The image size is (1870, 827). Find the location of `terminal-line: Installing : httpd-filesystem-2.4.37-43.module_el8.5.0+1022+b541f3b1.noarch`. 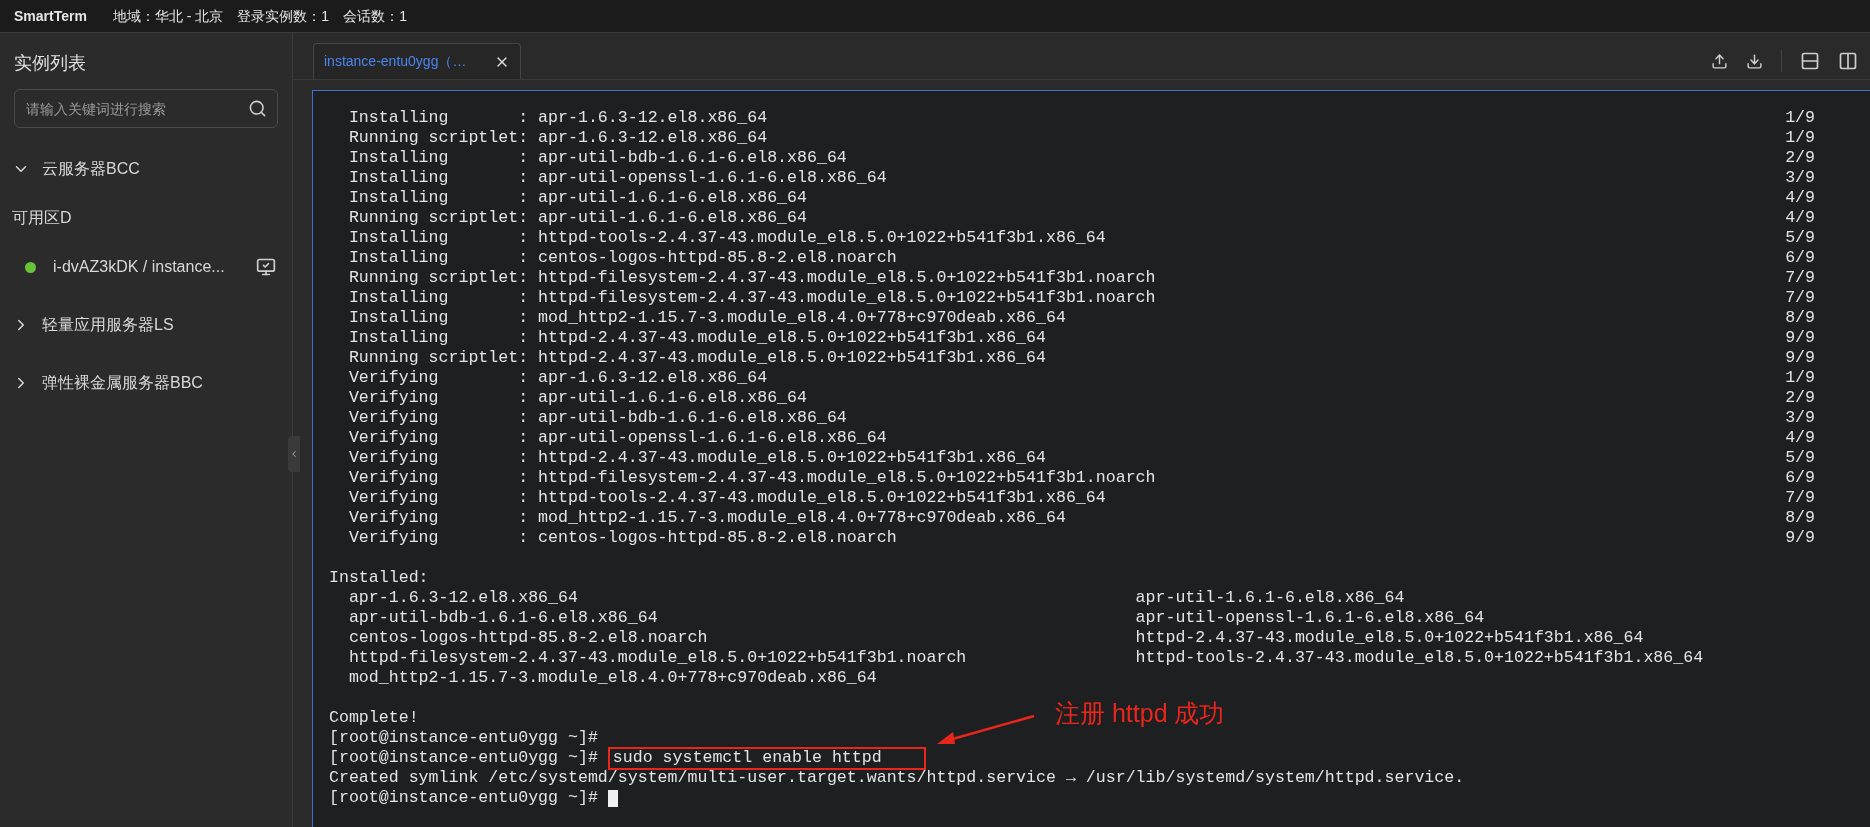

terminal-line: Installing : httpd-filesystem-2.4.37-43.module_el8.5.0+1022+b541f3b1.noarch is located at coordinates (751, 297).